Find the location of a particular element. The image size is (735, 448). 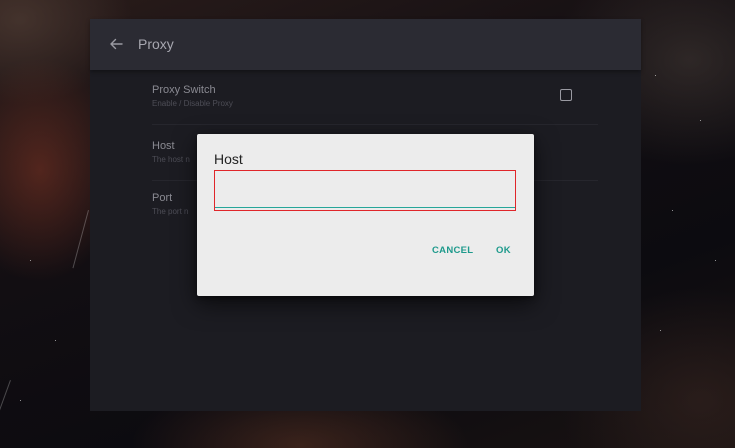

pref-item-proxy-switch: Proxy Switch Enable / Disable Proxy is located at coordinates (365, 98).